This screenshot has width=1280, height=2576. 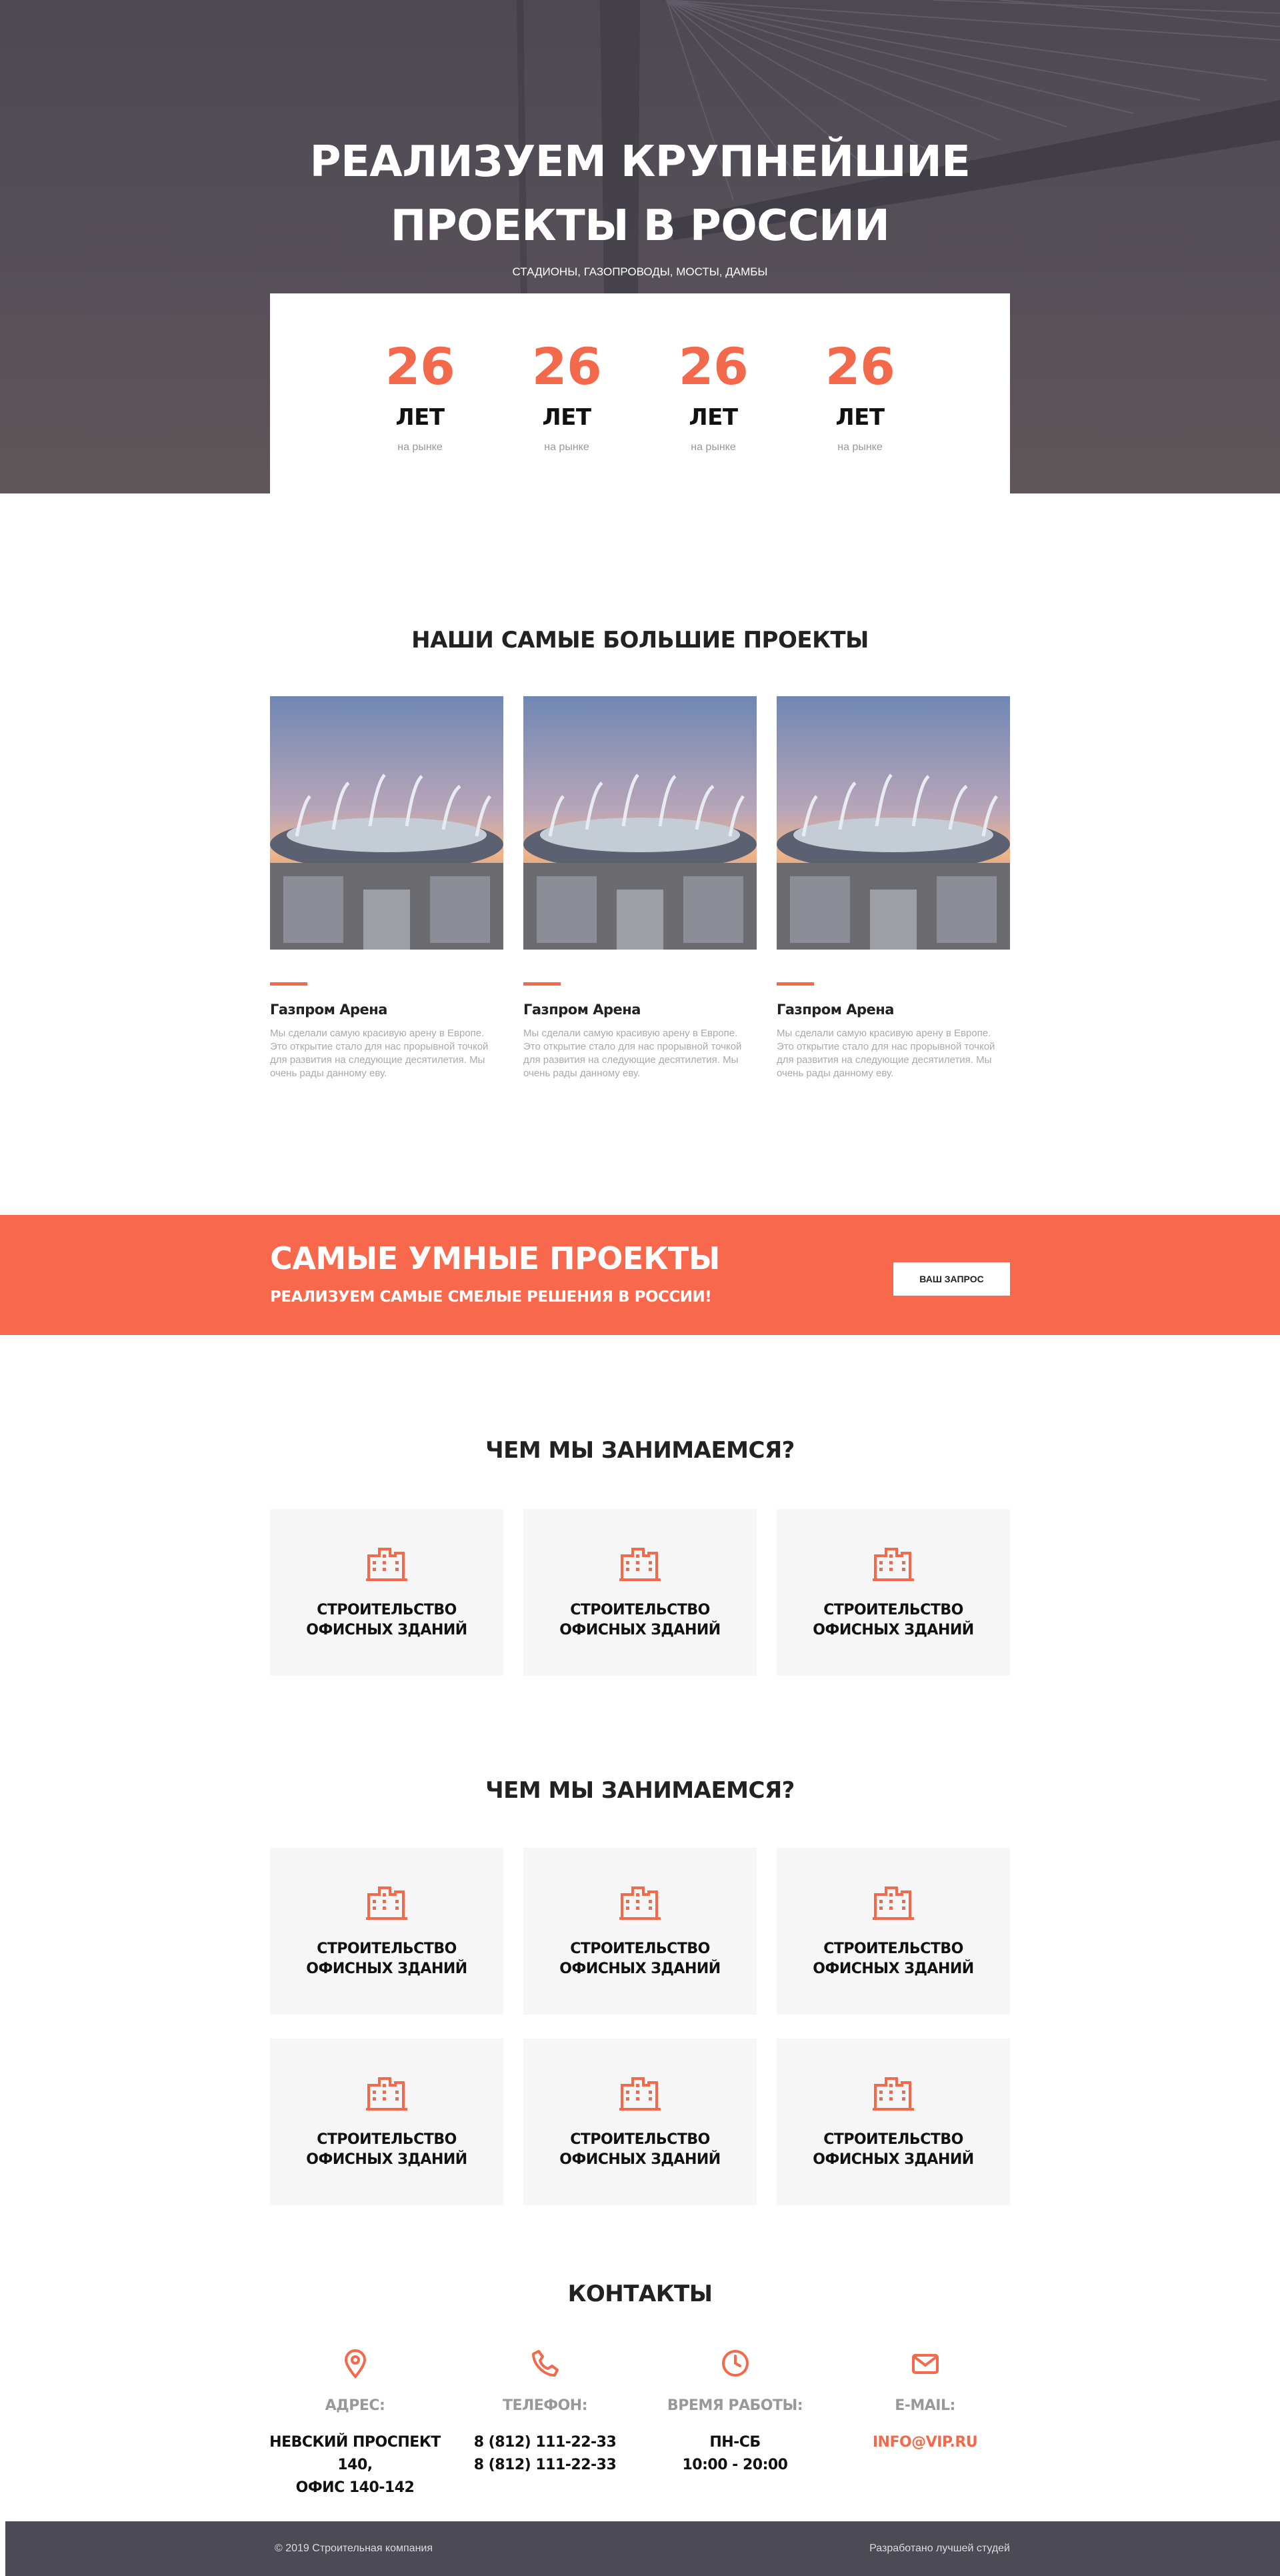 What do you see at coordinates (495, 1258) in the screenshot?
I see `cta-title: САМЫЕ УМНЫЕ ПРОЕКТЫ` at bounding box center [495, 1258].